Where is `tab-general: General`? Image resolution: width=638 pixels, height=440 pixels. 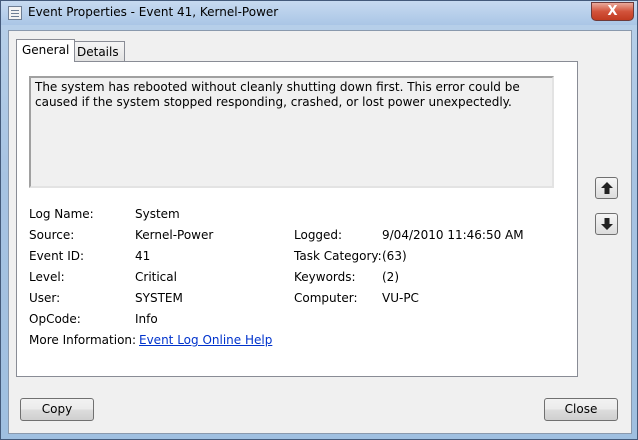 tab-general: General is located at coordinates (46, 50).